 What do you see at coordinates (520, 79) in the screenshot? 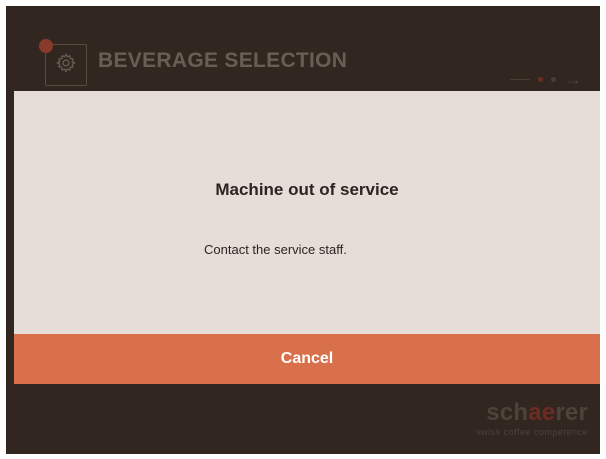
I see `pager-line` at bounding box center [520, 79].